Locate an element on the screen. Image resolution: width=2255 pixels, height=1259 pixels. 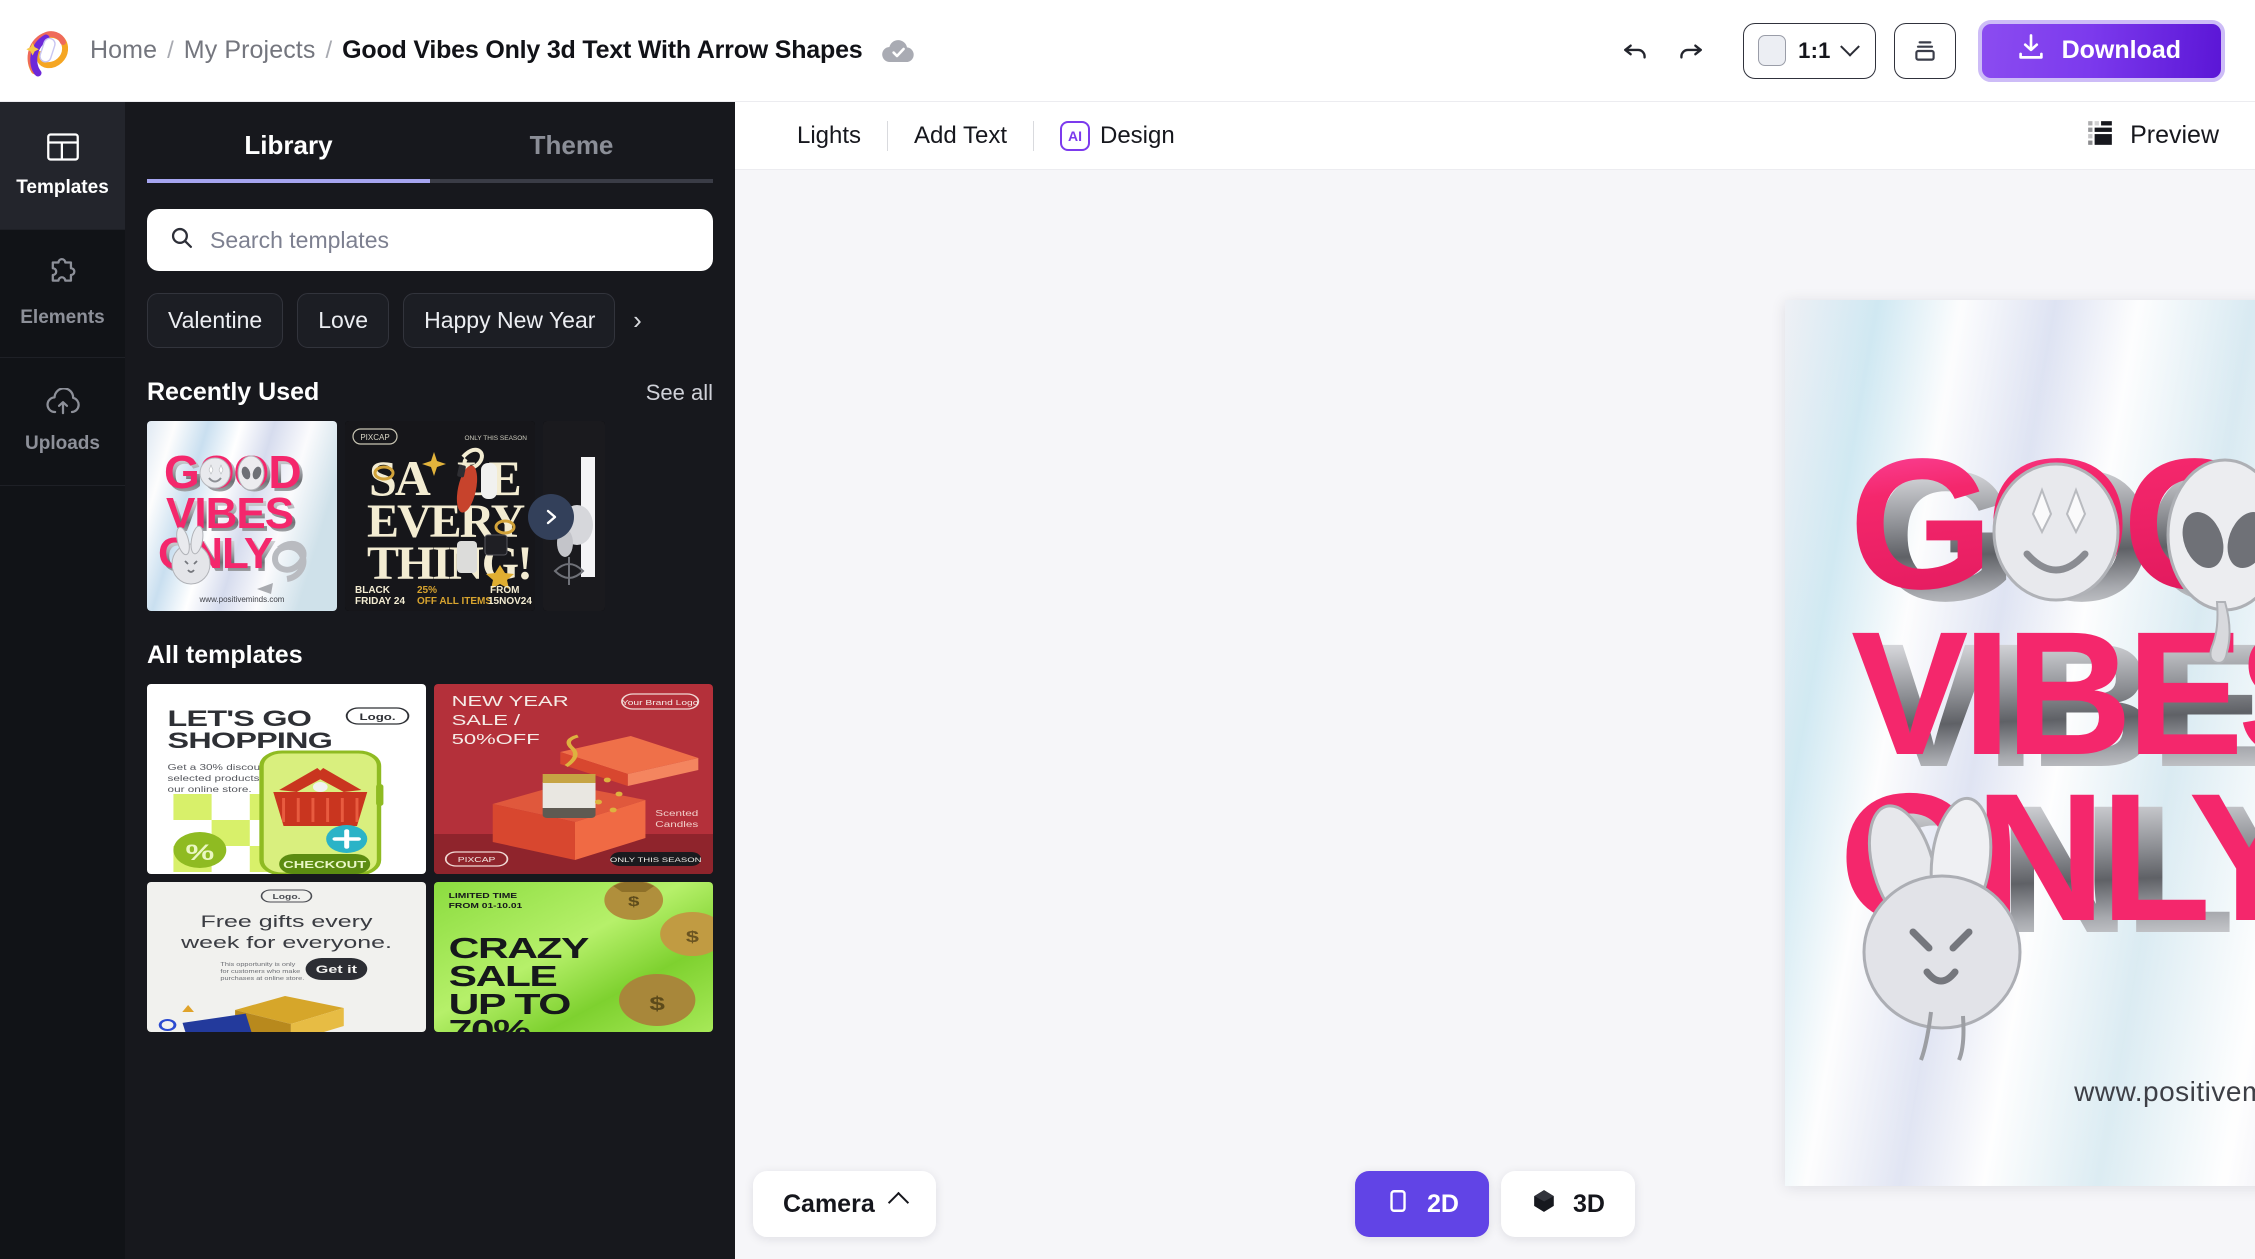
svg-text: 50%OFF is located at coordinates (496, 738).